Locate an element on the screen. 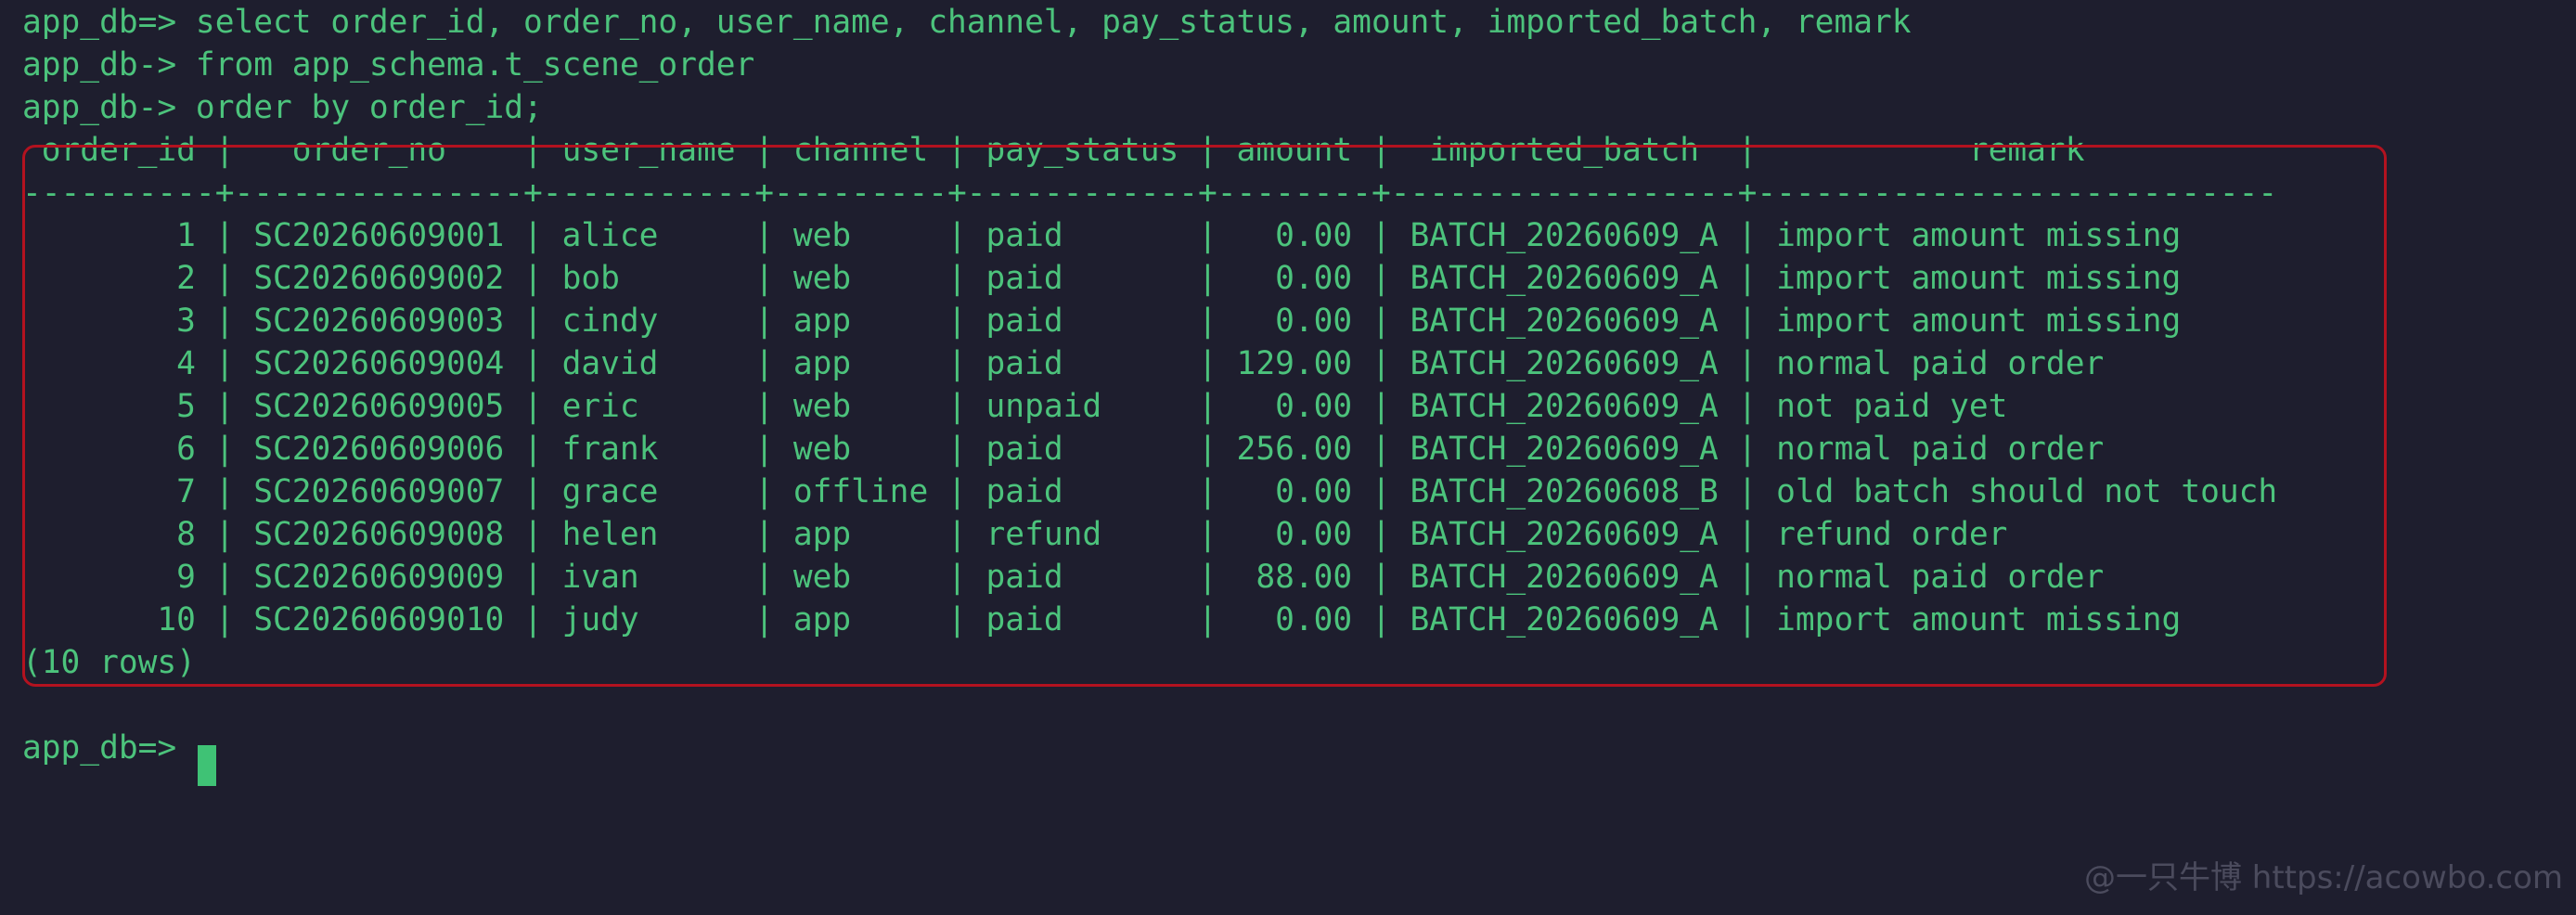 The width and height of the screenshot is (2576, 915). input-prompt: app_db=> is located at coordinates (109, 748).